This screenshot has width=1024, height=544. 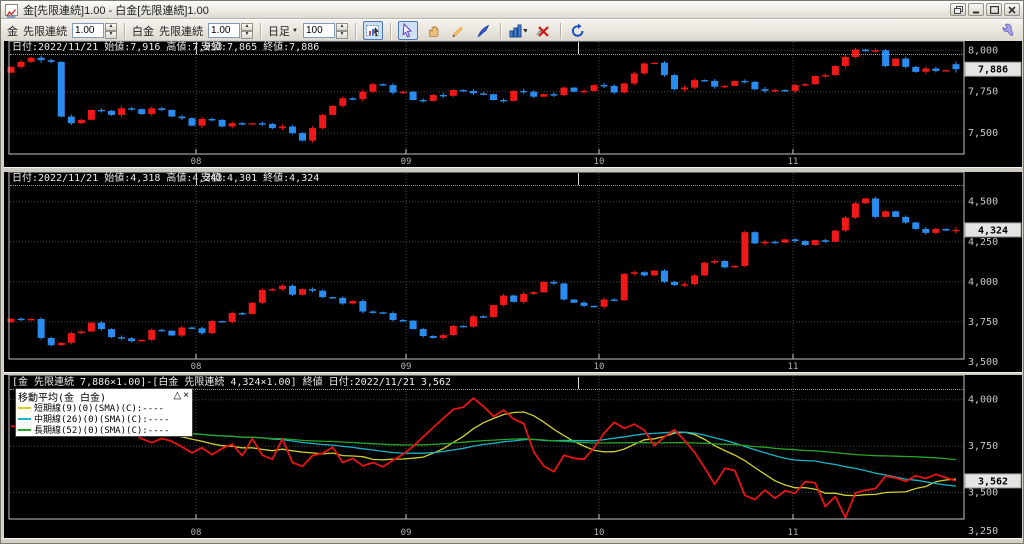 I want to click on current-price-value: 3,562, so click(x=993, y=481).